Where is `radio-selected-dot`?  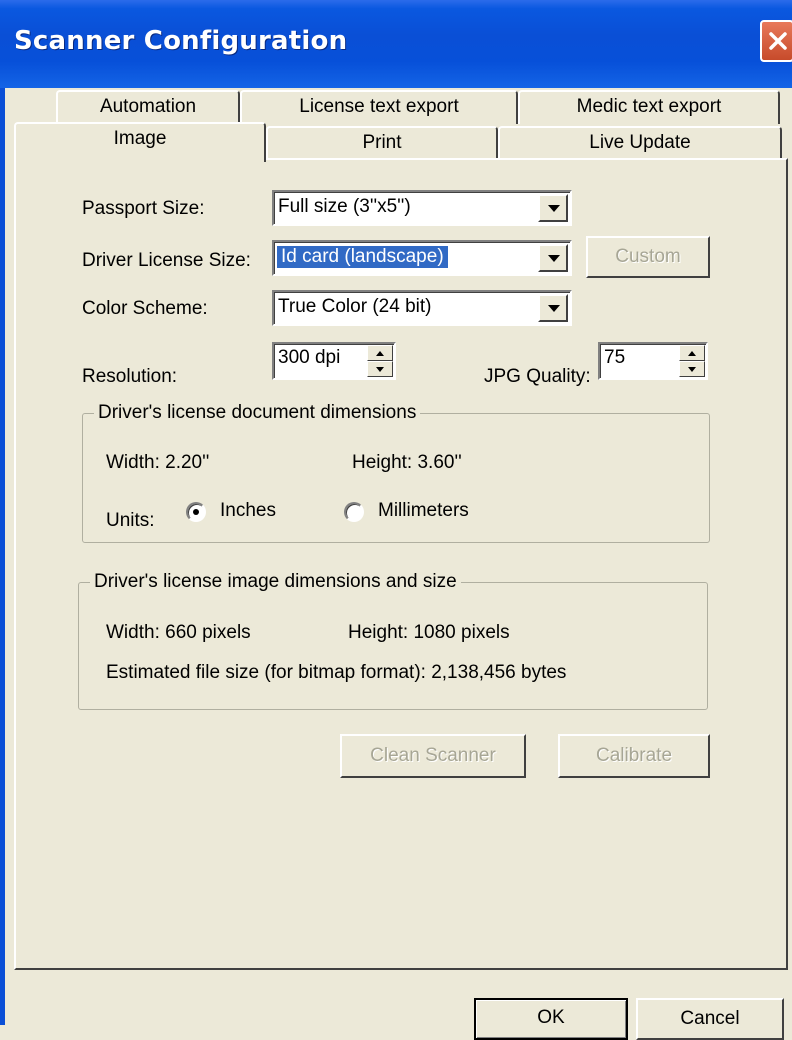
radio-selected-dot is located at coordinates (196, 512).